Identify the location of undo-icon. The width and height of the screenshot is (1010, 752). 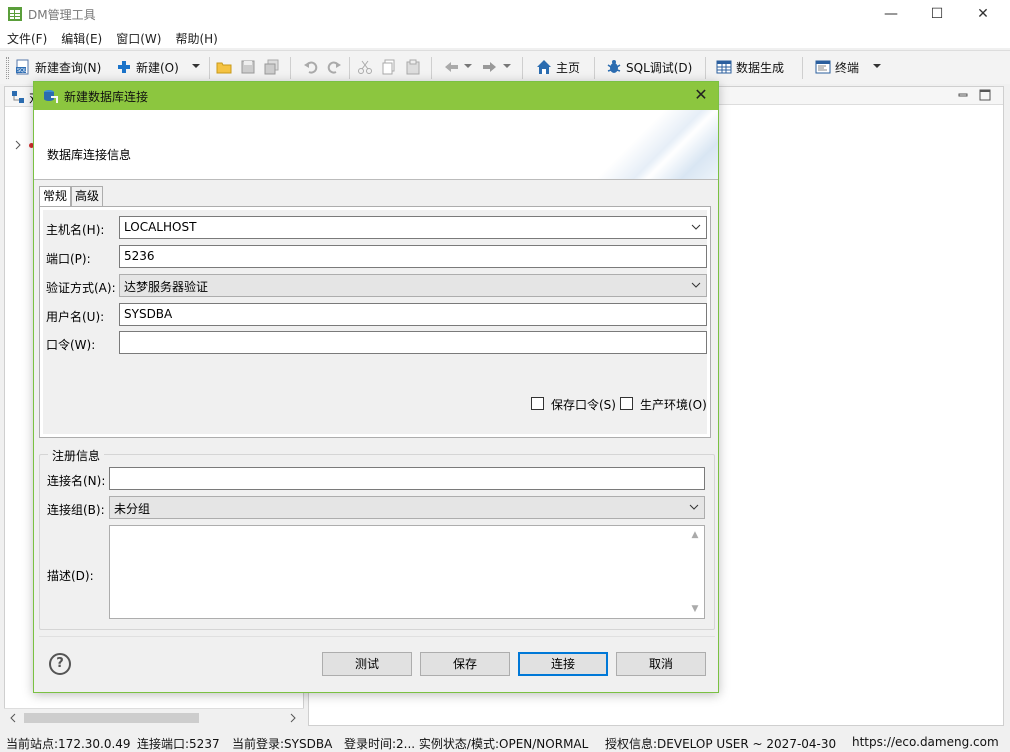
(311, 67).